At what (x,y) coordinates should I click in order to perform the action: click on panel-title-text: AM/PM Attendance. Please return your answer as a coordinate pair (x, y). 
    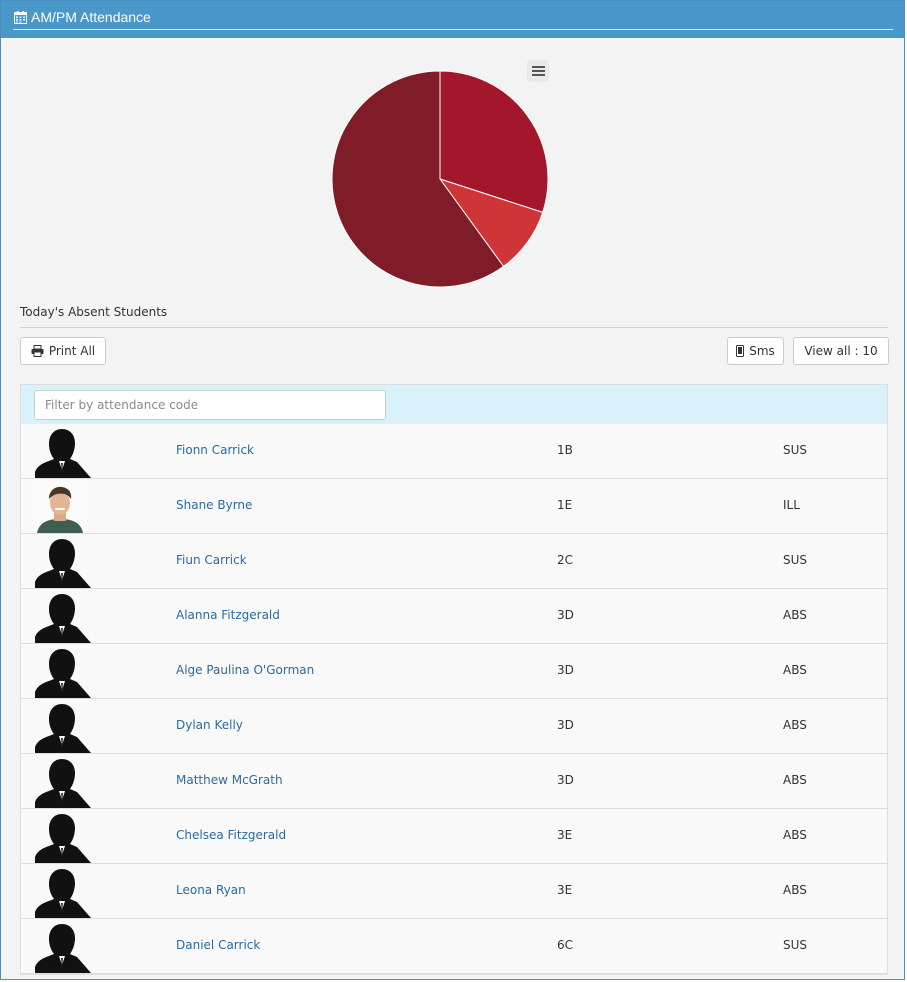
    Looking at the image, I should click on (91, 17).